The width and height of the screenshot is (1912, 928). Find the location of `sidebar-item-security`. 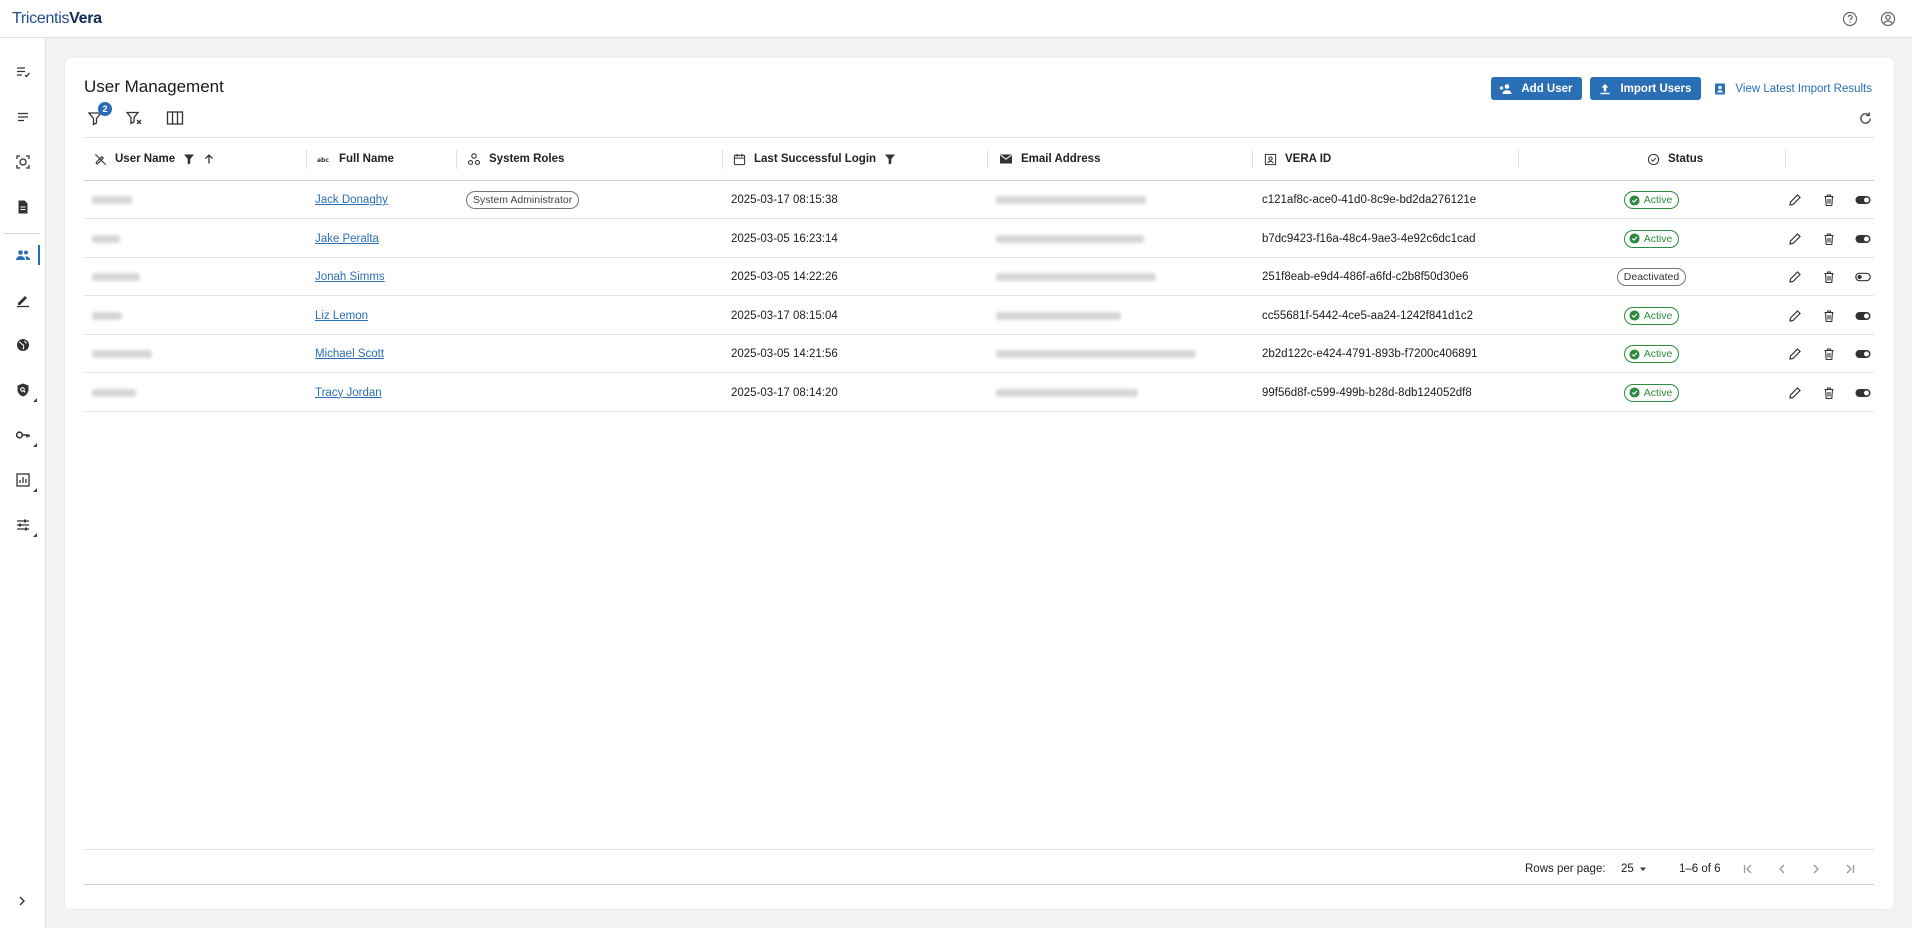

sidebar-item-security is located at coordinates (23, 390).